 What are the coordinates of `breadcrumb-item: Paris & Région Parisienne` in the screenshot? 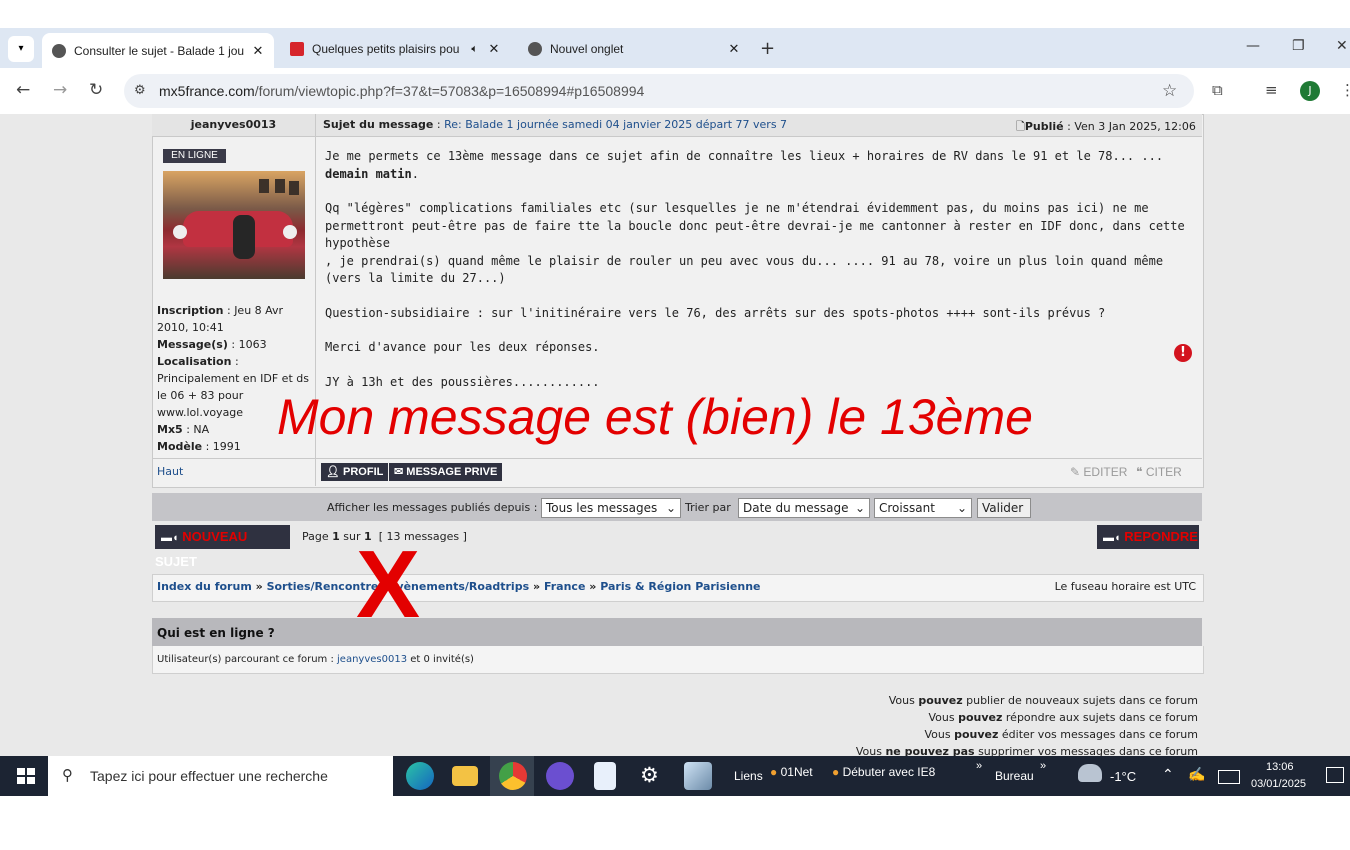 It's located at (680, 586).